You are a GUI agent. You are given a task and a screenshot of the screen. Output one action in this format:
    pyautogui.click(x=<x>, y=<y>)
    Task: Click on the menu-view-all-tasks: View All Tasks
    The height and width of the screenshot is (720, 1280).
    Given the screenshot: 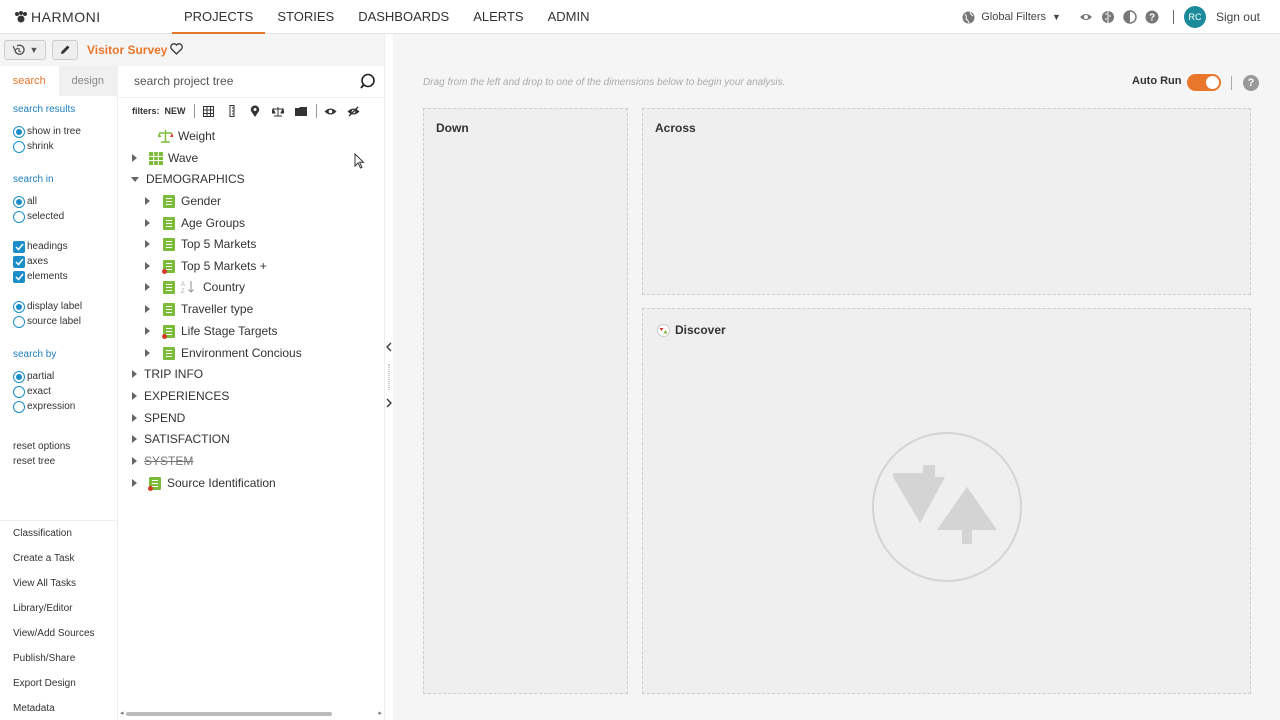 What is the action you would take?
    pyautogui.click(x=59, y=583)
    